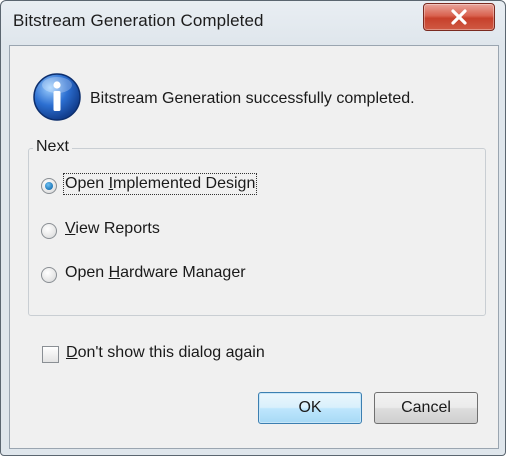  Describe the element at coordinates (57, 97) in the screenshot. I see `info-icon` at that location.